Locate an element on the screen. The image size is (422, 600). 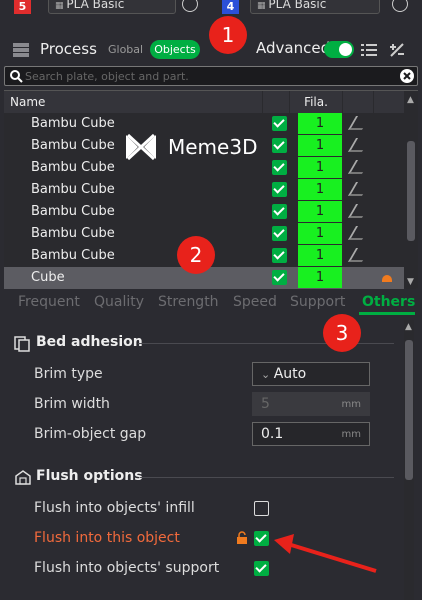
filament-selector-left: ▦ PLA Basic is located at coordinates (112, 7).